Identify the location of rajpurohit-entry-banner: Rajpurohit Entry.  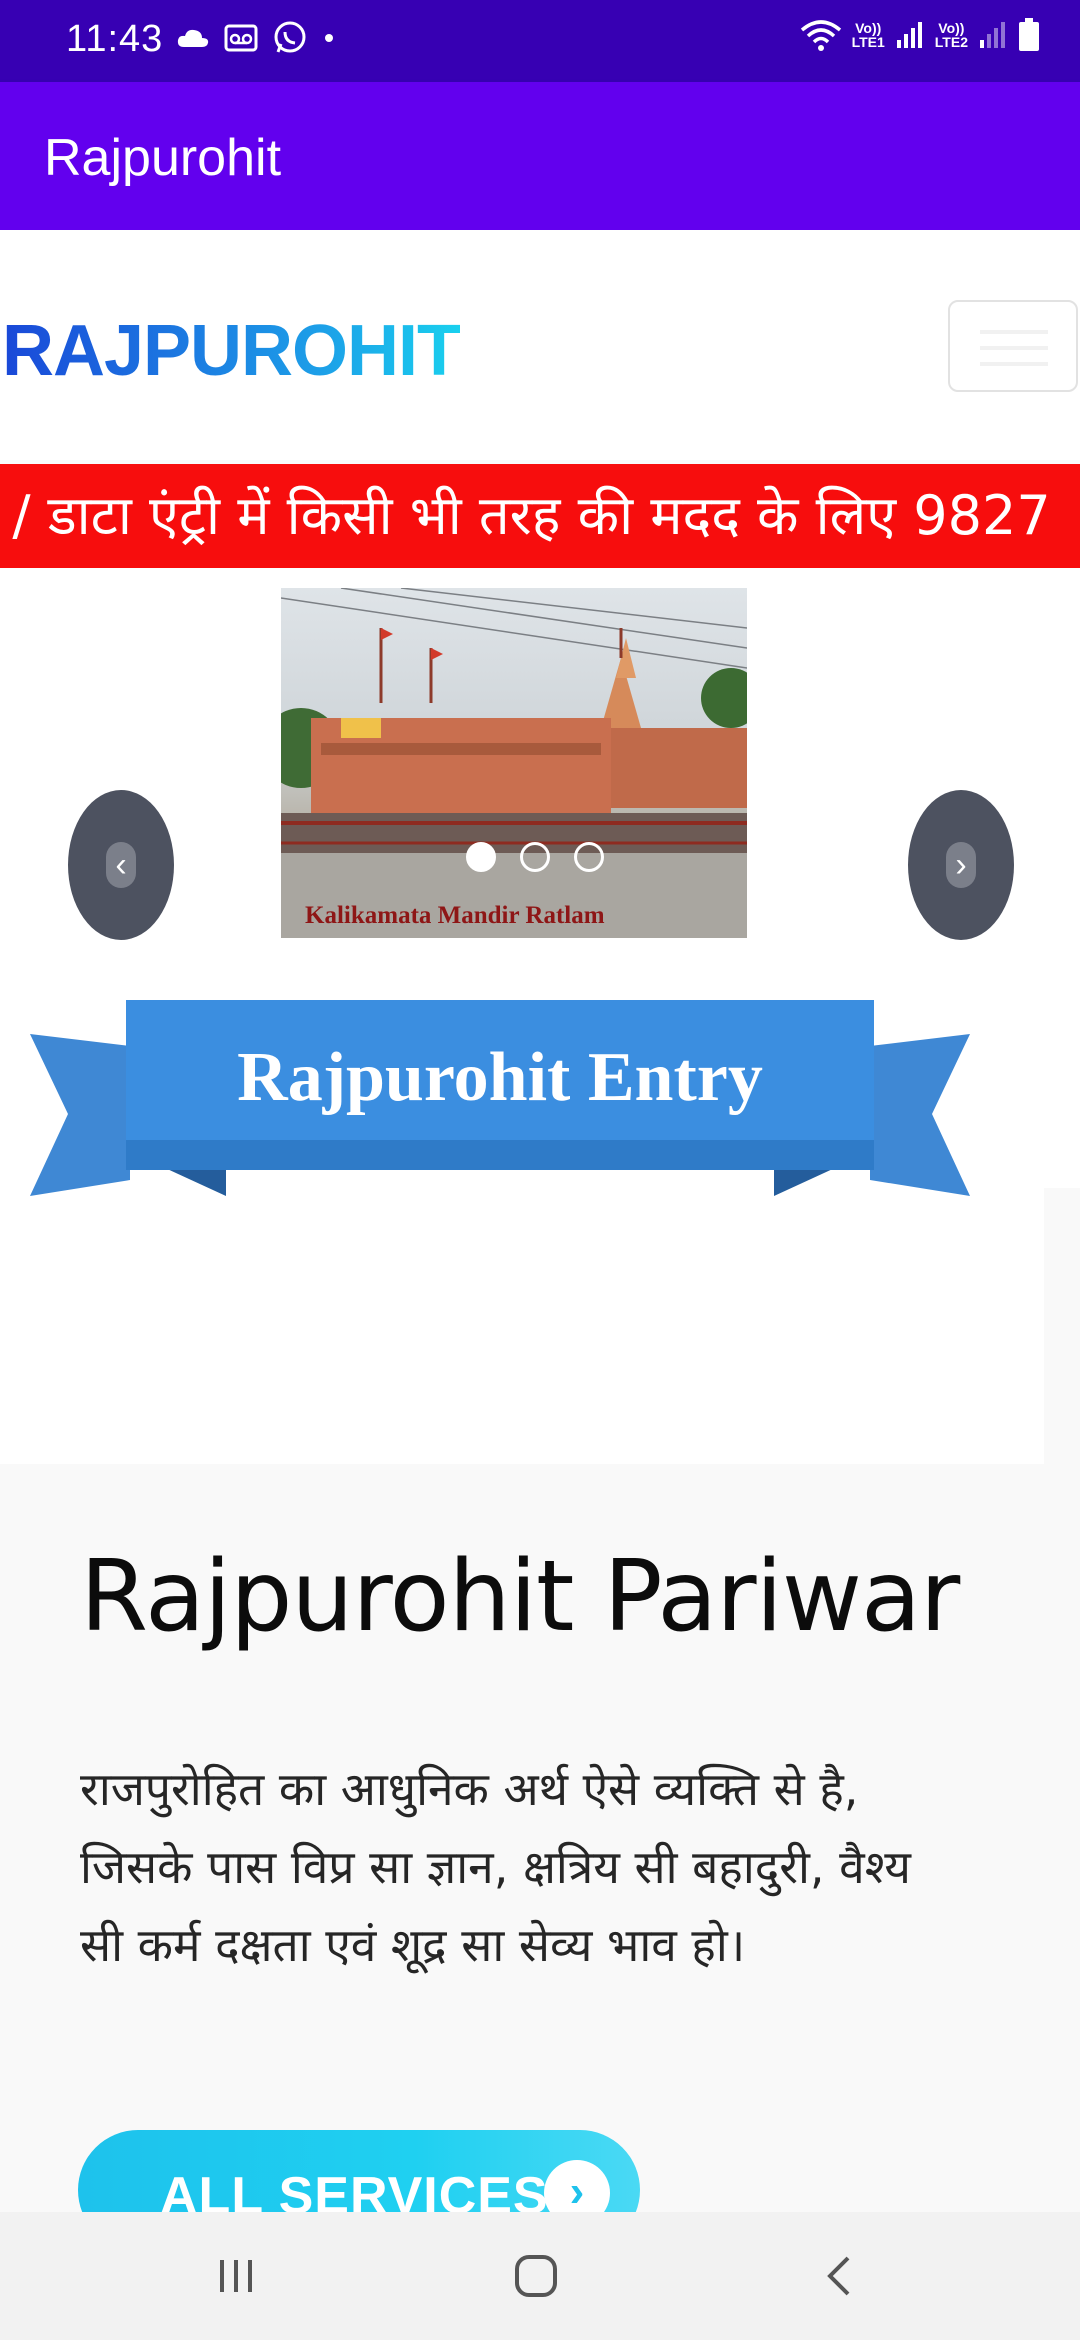
(500, 1100).